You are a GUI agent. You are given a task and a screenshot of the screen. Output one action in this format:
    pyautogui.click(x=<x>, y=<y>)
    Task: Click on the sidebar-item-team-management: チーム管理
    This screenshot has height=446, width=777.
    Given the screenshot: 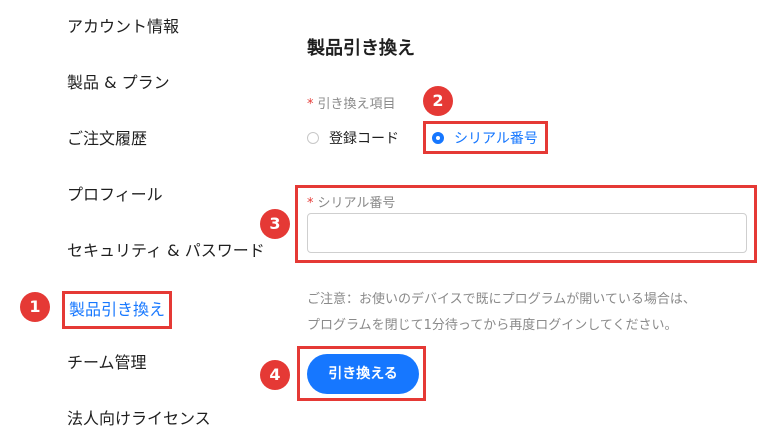 What is the action you would take?
    pyautogui.click(x=107, y=363)
    